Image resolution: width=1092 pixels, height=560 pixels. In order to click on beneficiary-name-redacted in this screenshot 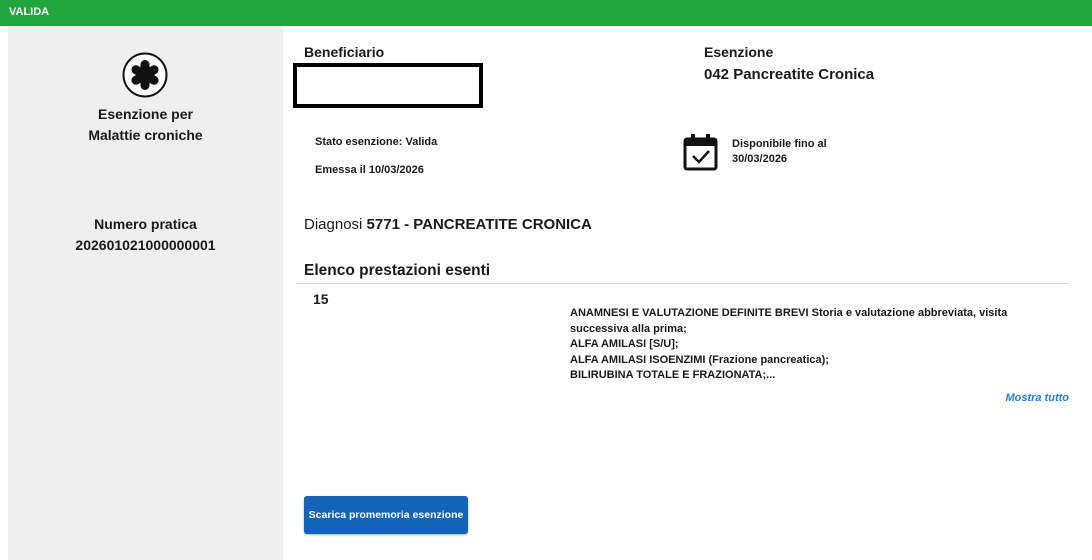, I will do `click(388, 85)`.